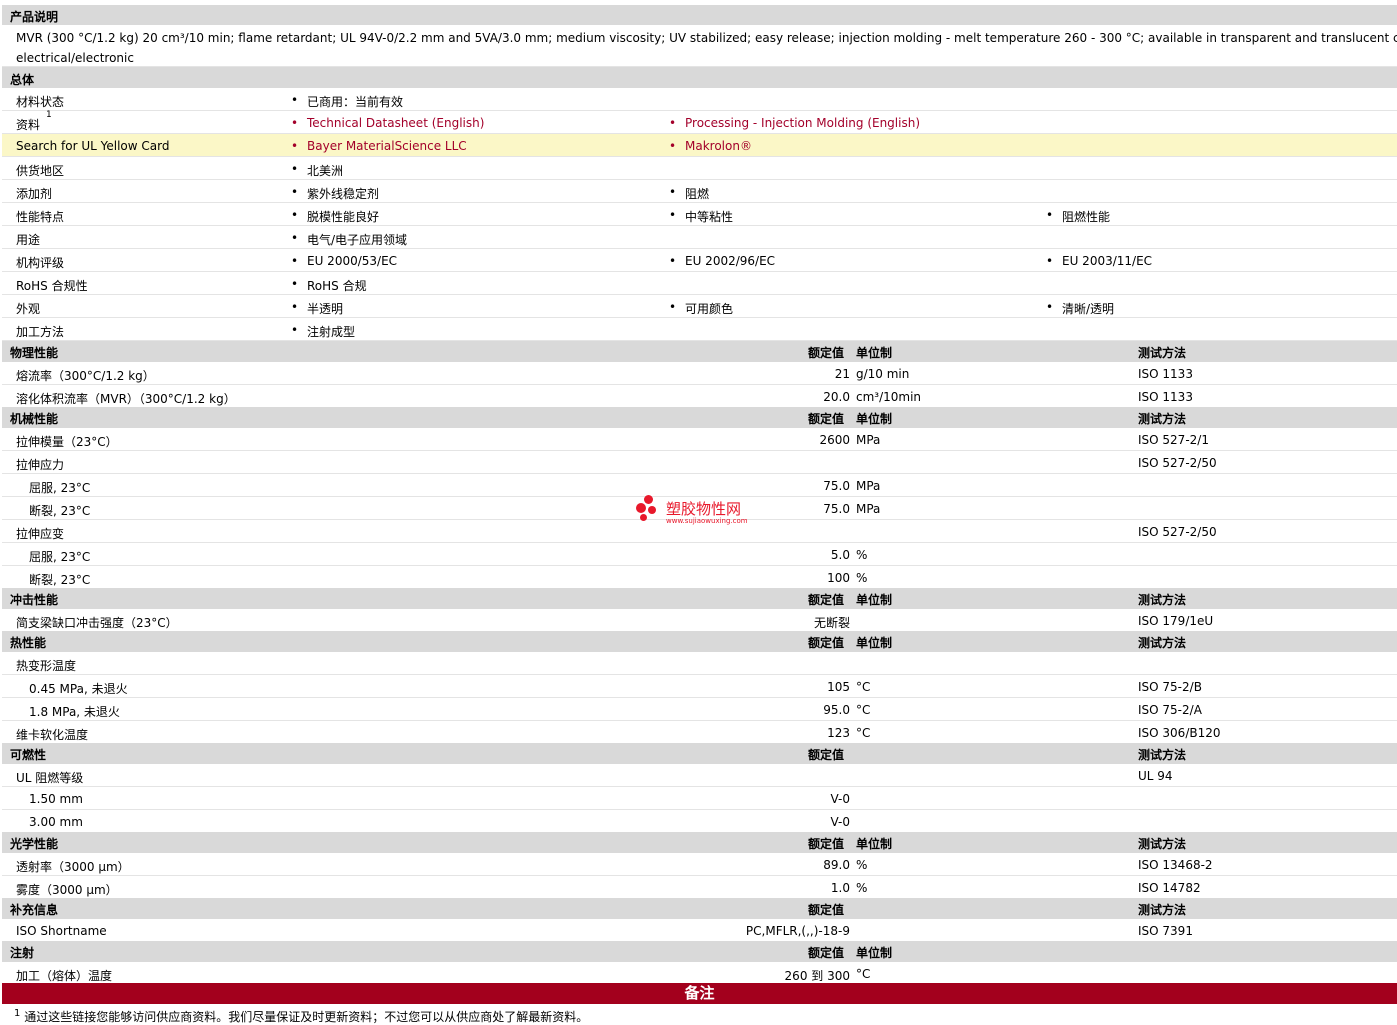  Describe the element at coordinates (22, 80) in the screenshot. I see `section-title: 总体` at that location.